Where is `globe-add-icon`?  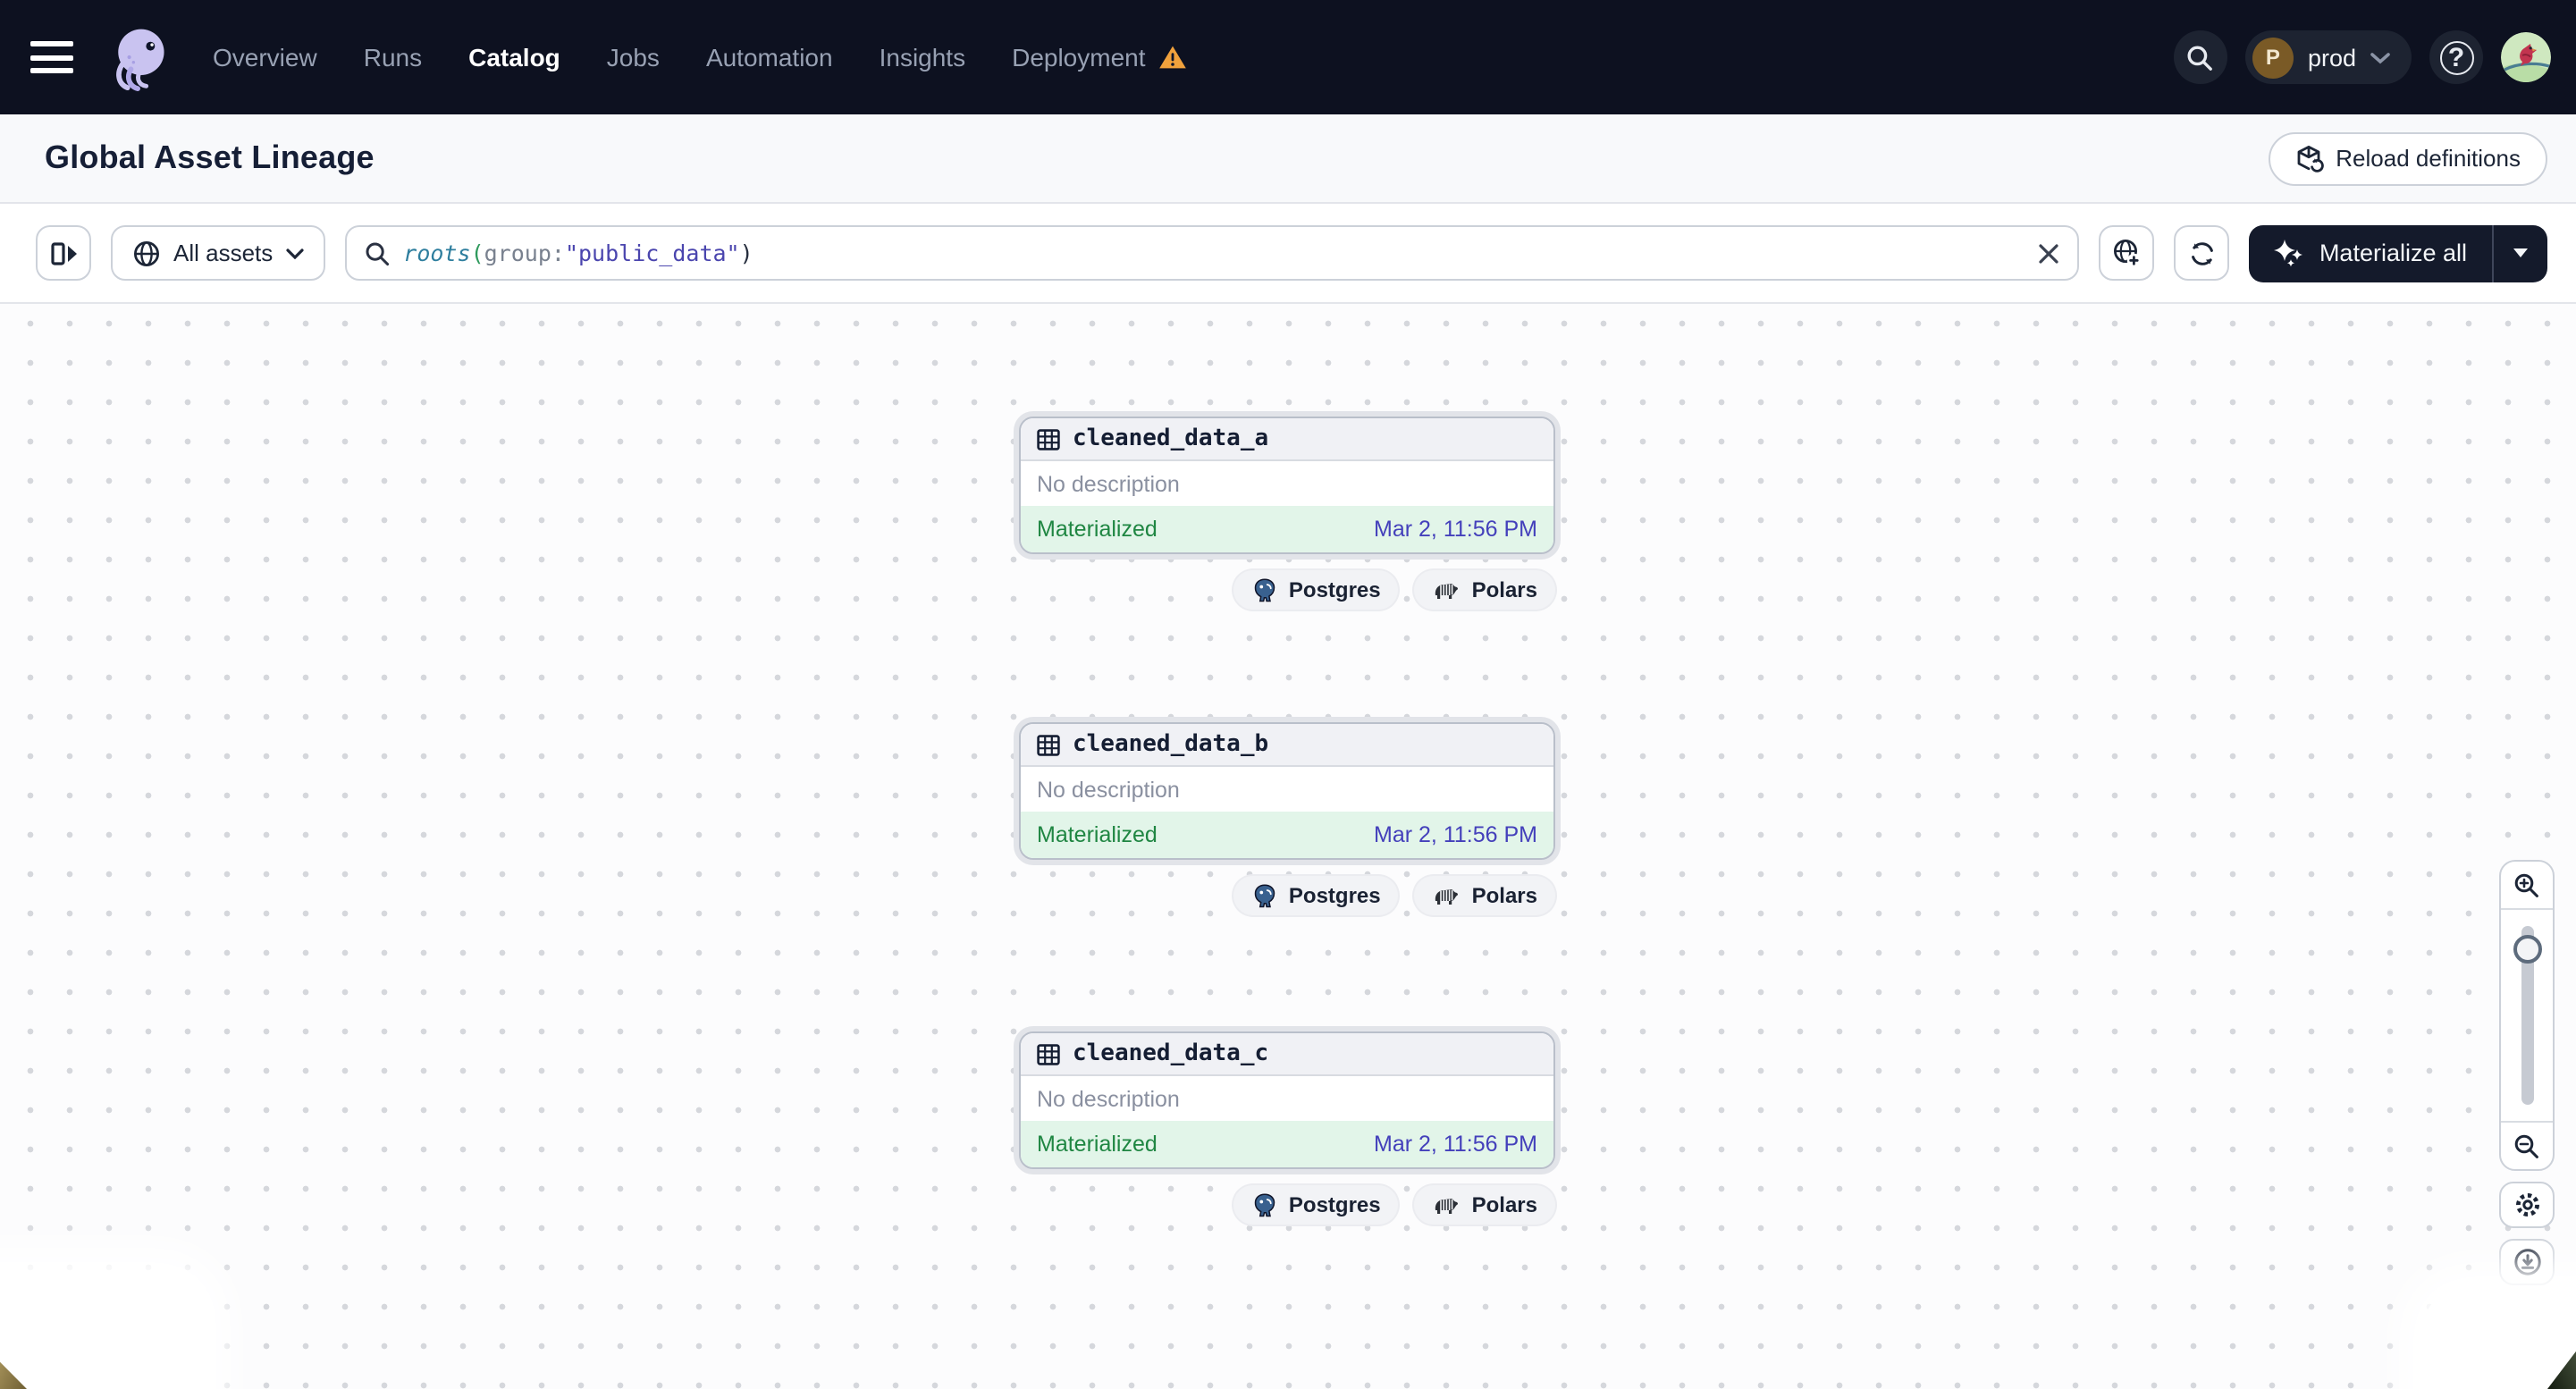 globe-add-icon is located at coordinates (2128, 253).